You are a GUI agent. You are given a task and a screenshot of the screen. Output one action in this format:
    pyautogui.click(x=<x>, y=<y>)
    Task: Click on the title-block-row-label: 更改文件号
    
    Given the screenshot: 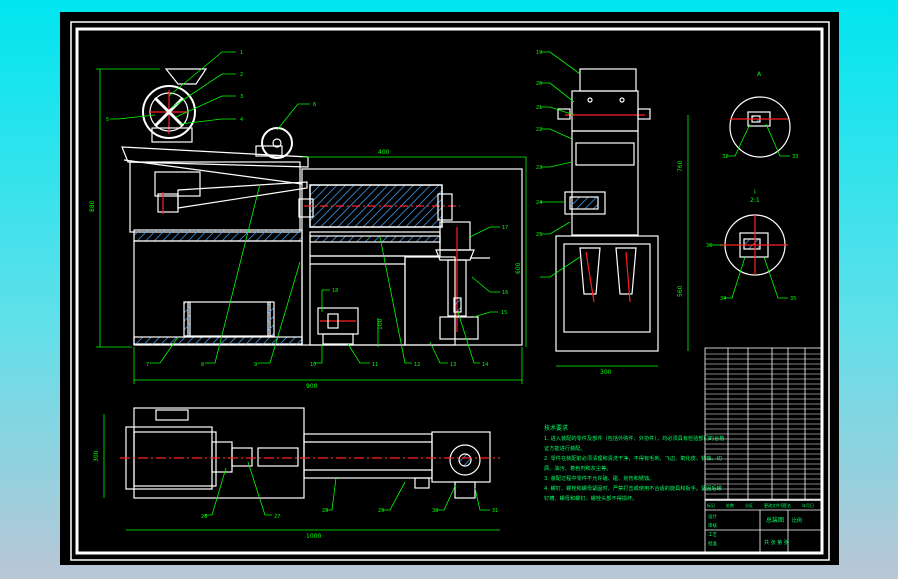 What is the action you would take?
    pyautogui.click(x=774, y=505)
    